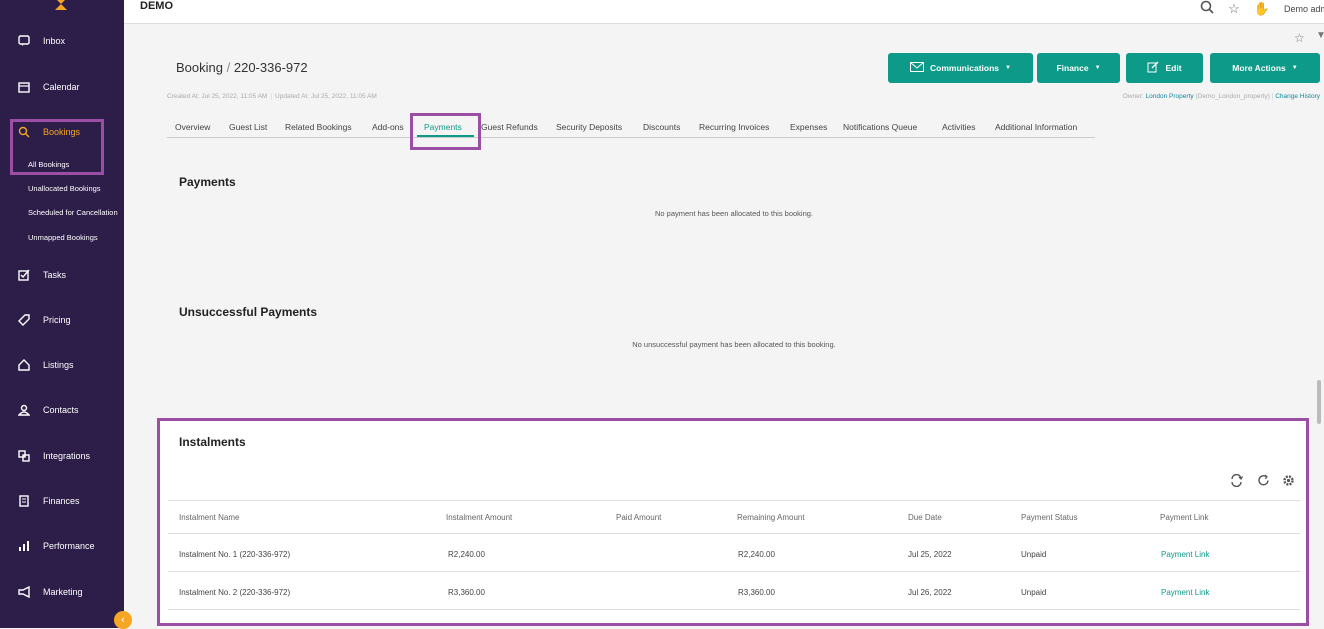  I want to click on brand: DEMO, so click(156, 6).